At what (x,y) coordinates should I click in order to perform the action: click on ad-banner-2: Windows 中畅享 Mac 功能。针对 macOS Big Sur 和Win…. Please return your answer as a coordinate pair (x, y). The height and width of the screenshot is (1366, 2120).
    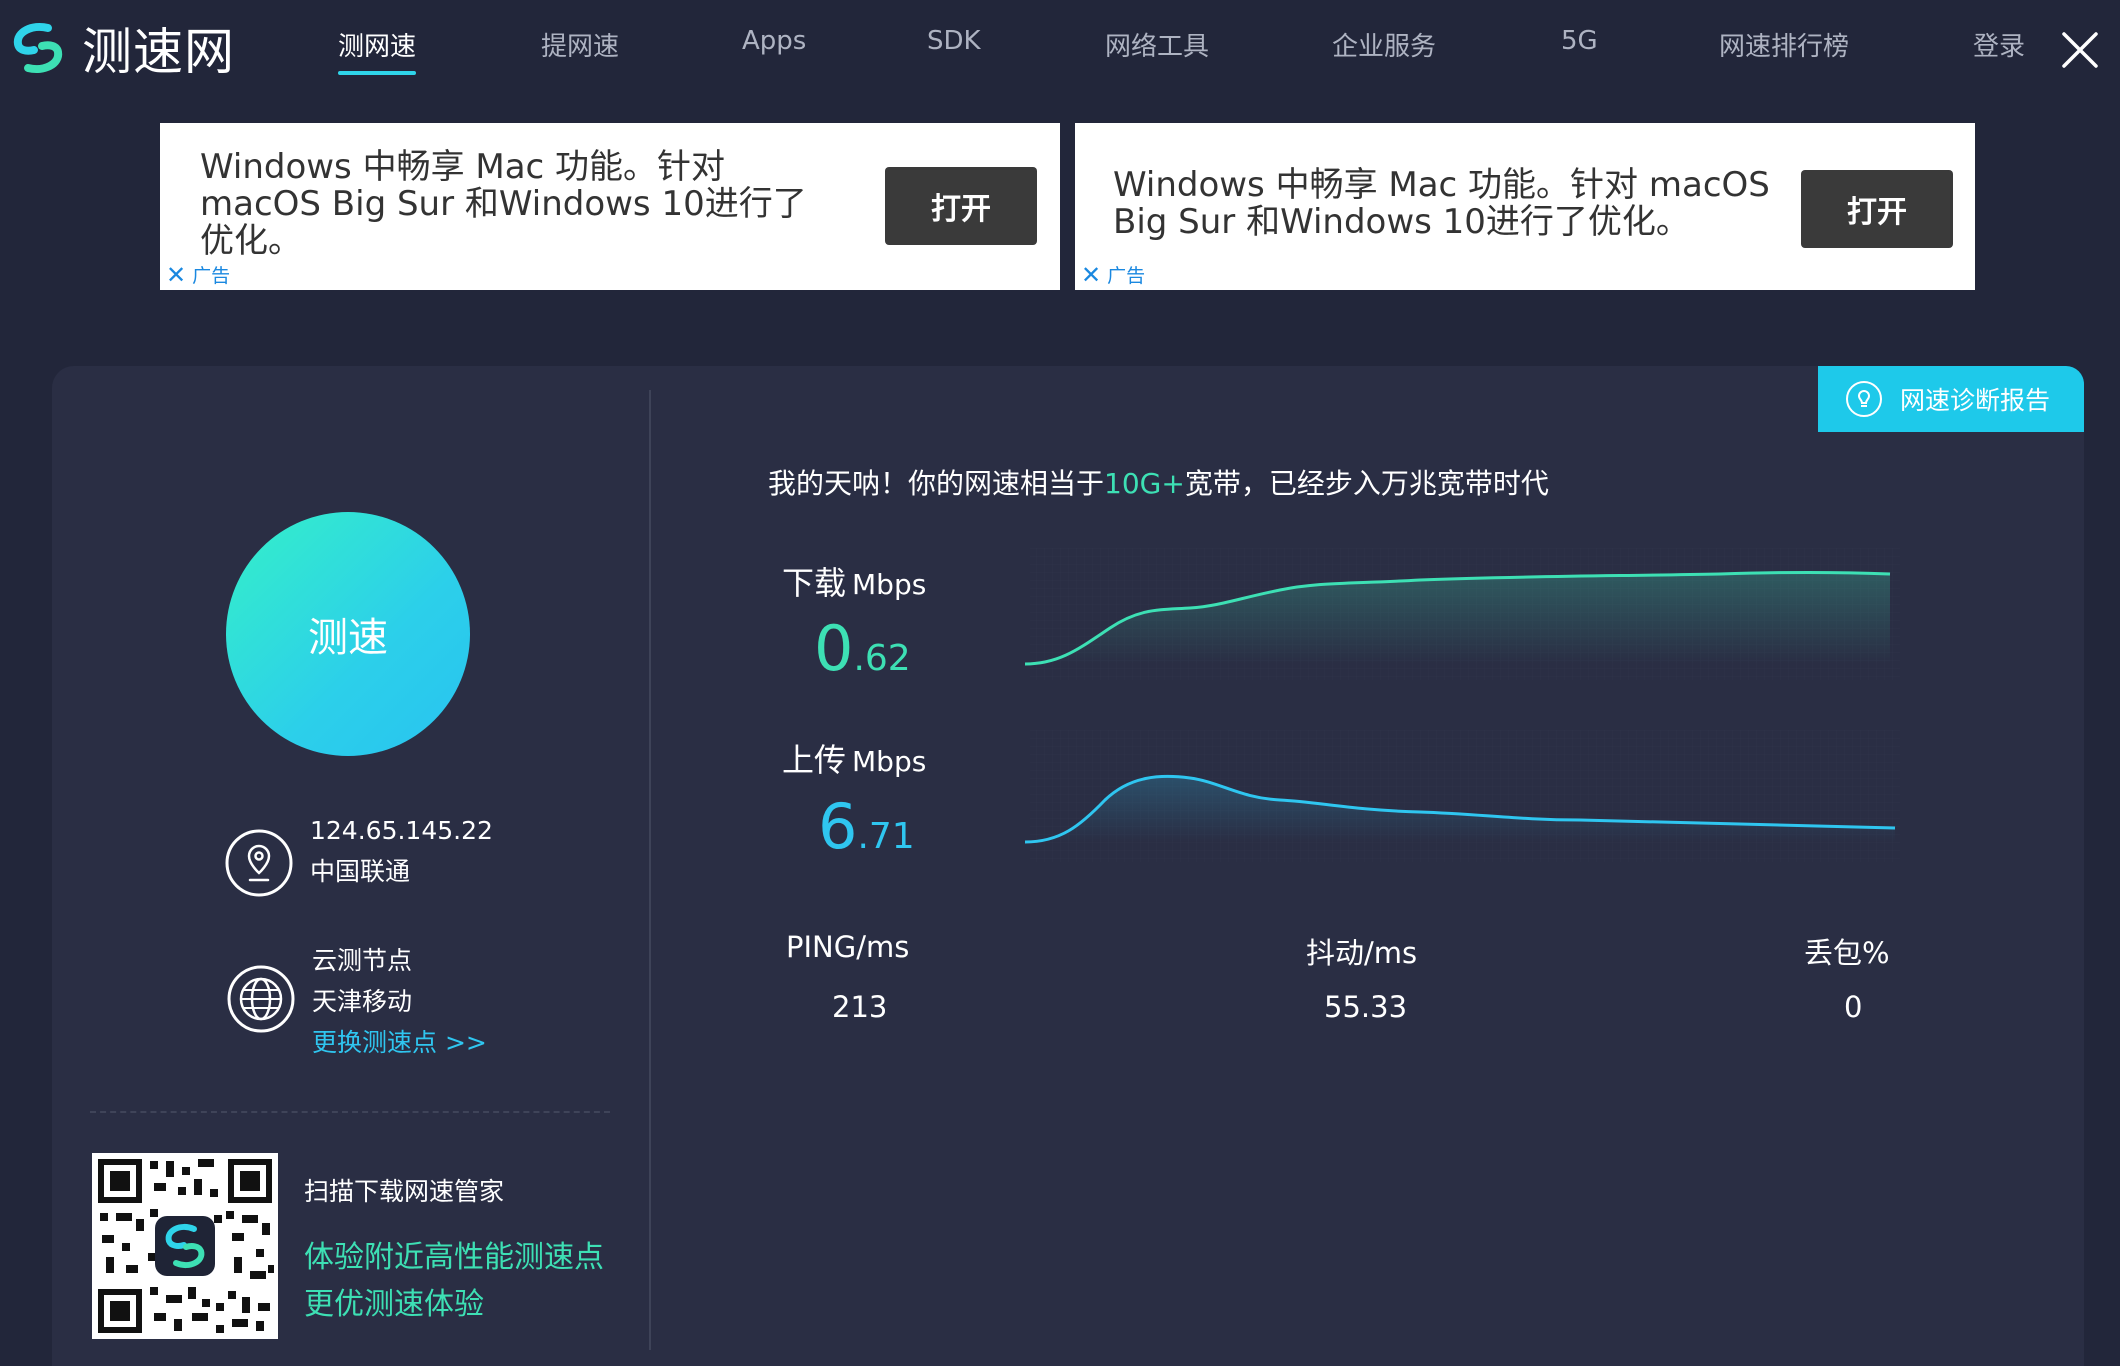
    Looking at the image, I should click on (1525, 206).